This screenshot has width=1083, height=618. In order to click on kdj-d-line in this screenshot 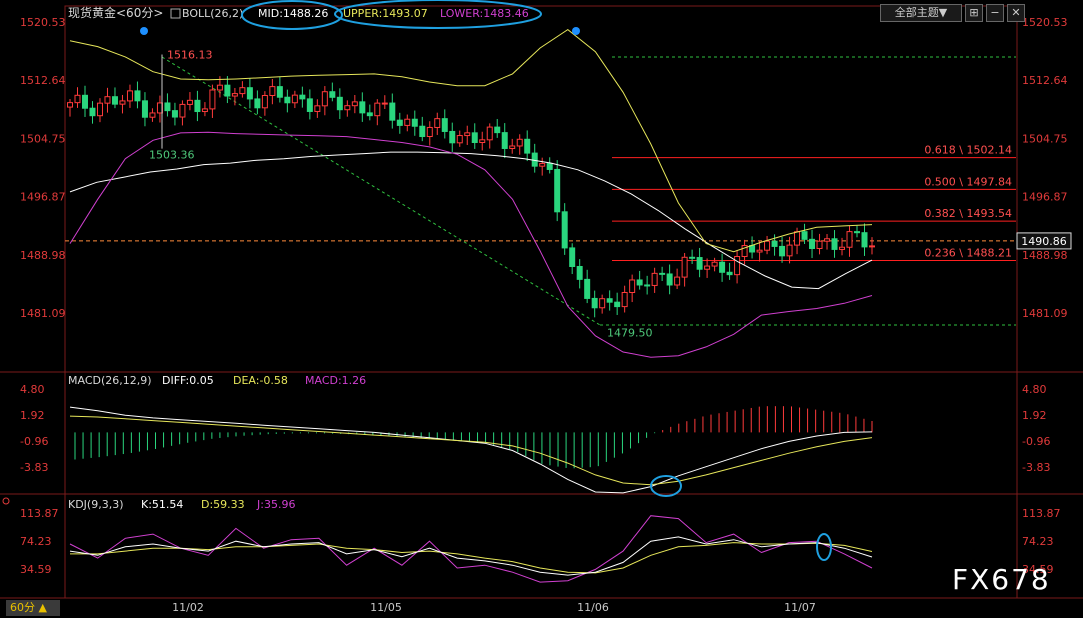, I will do `click(471, 558)`.